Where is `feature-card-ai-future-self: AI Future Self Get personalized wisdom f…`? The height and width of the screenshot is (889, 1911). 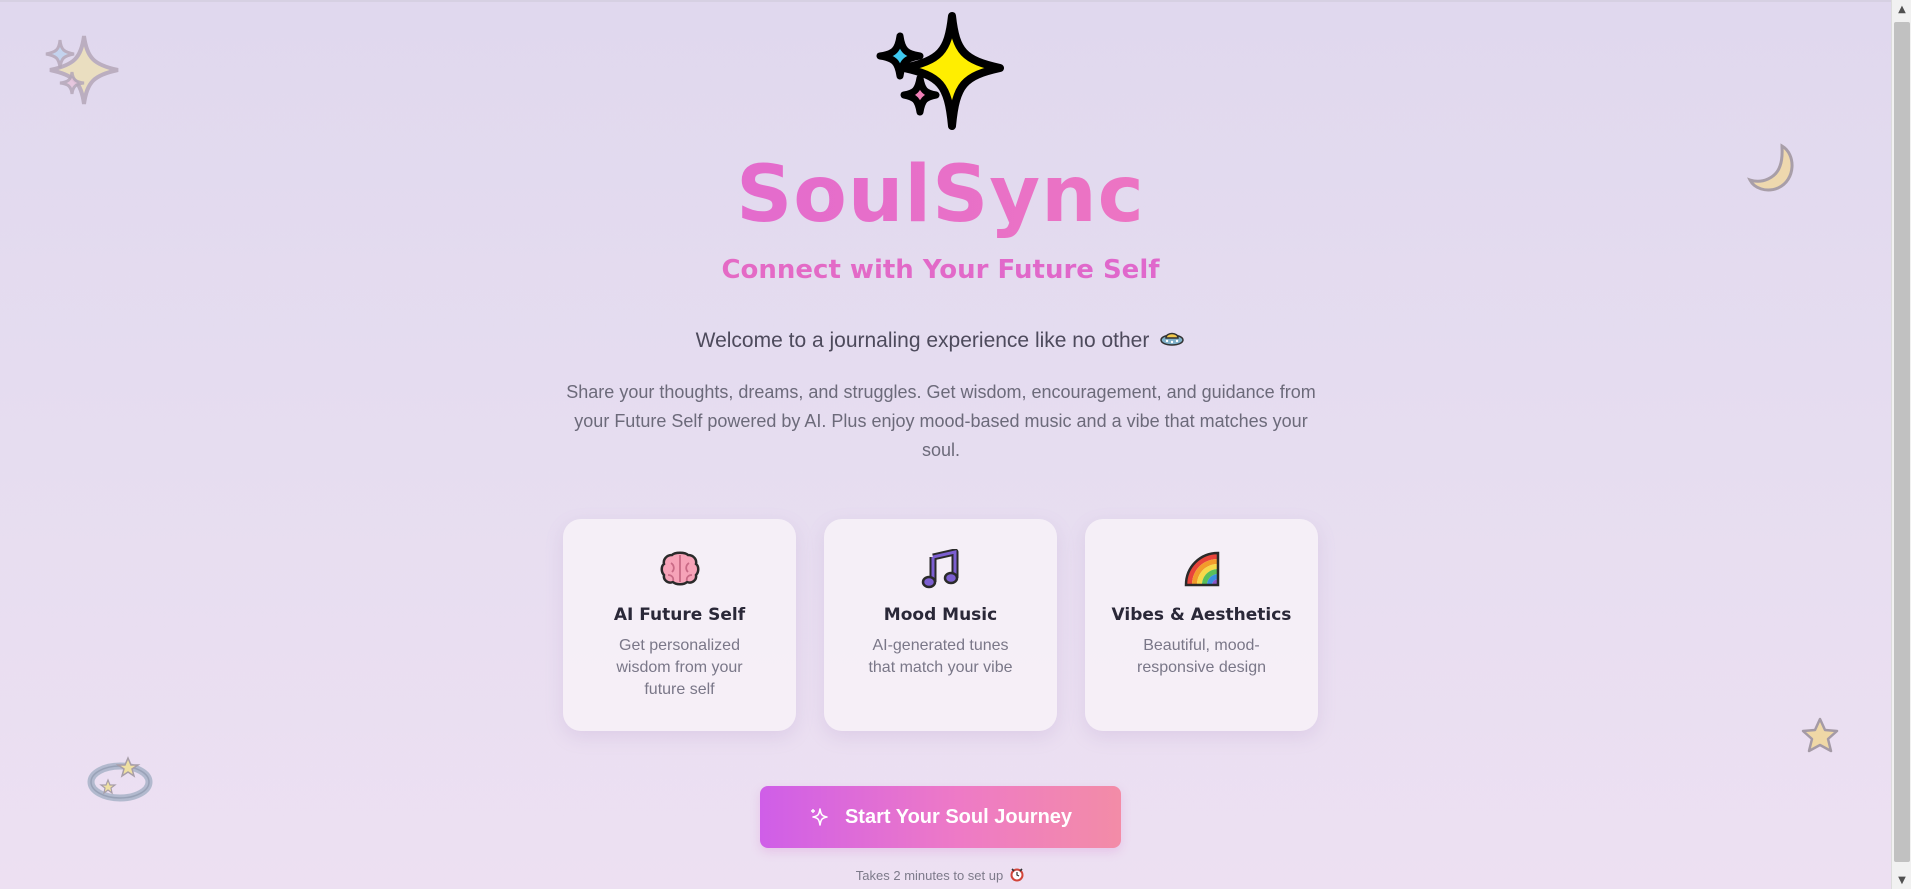 feature-card-ai-future-self: AI Future Self Get personalized wisdom f… is located at coordinates (679, 625).